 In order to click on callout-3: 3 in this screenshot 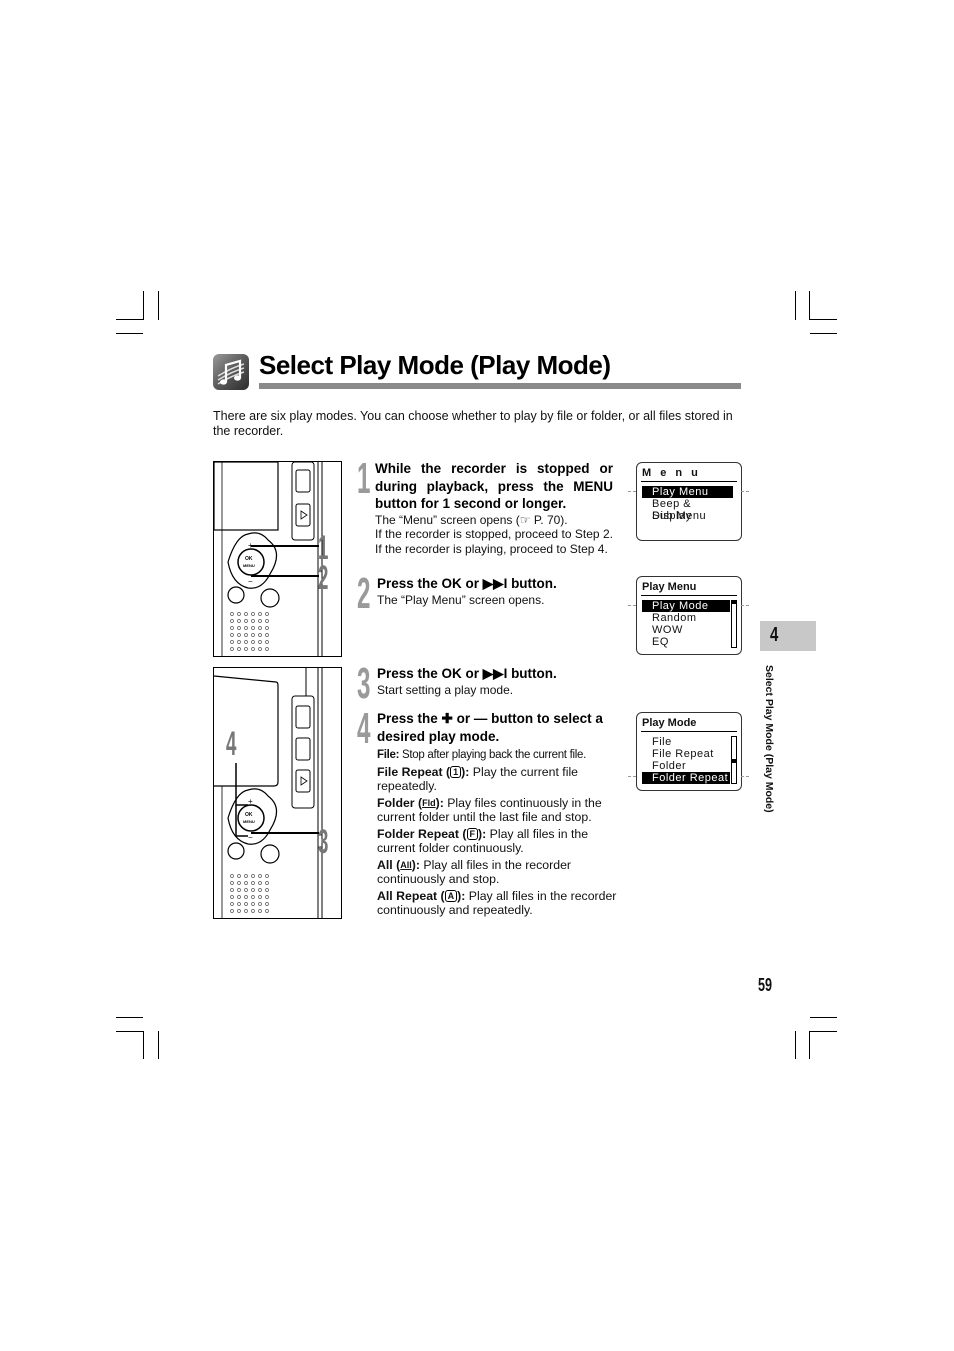, I will do `click(323, 842)`.